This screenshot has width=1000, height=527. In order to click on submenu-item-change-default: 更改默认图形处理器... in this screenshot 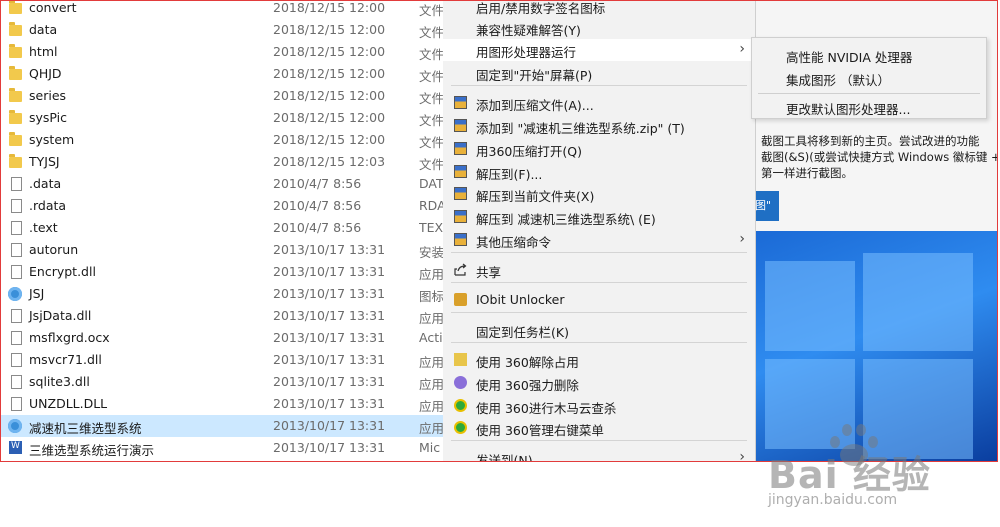, I will do `click(848, 108)`.